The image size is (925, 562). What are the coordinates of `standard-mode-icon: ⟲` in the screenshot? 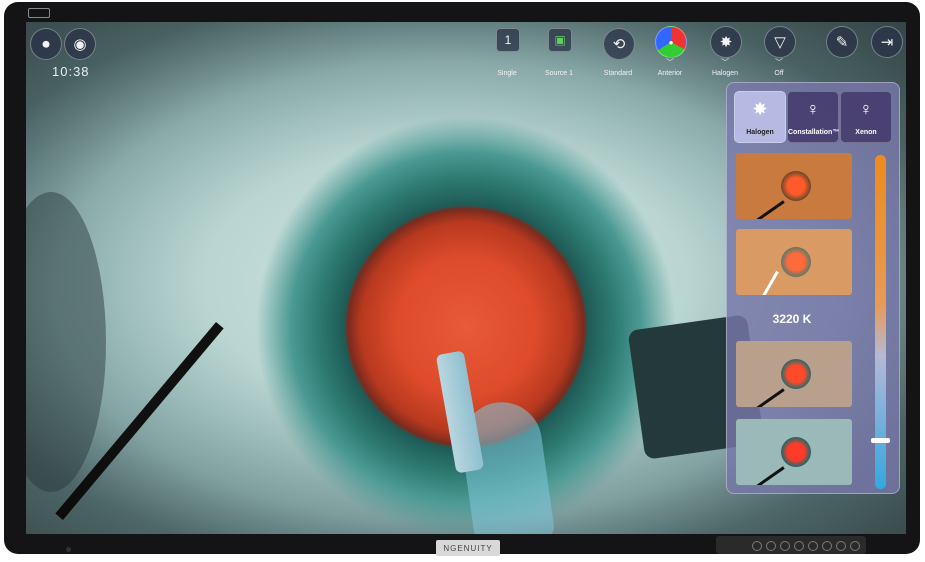 It's located at (619, 44).